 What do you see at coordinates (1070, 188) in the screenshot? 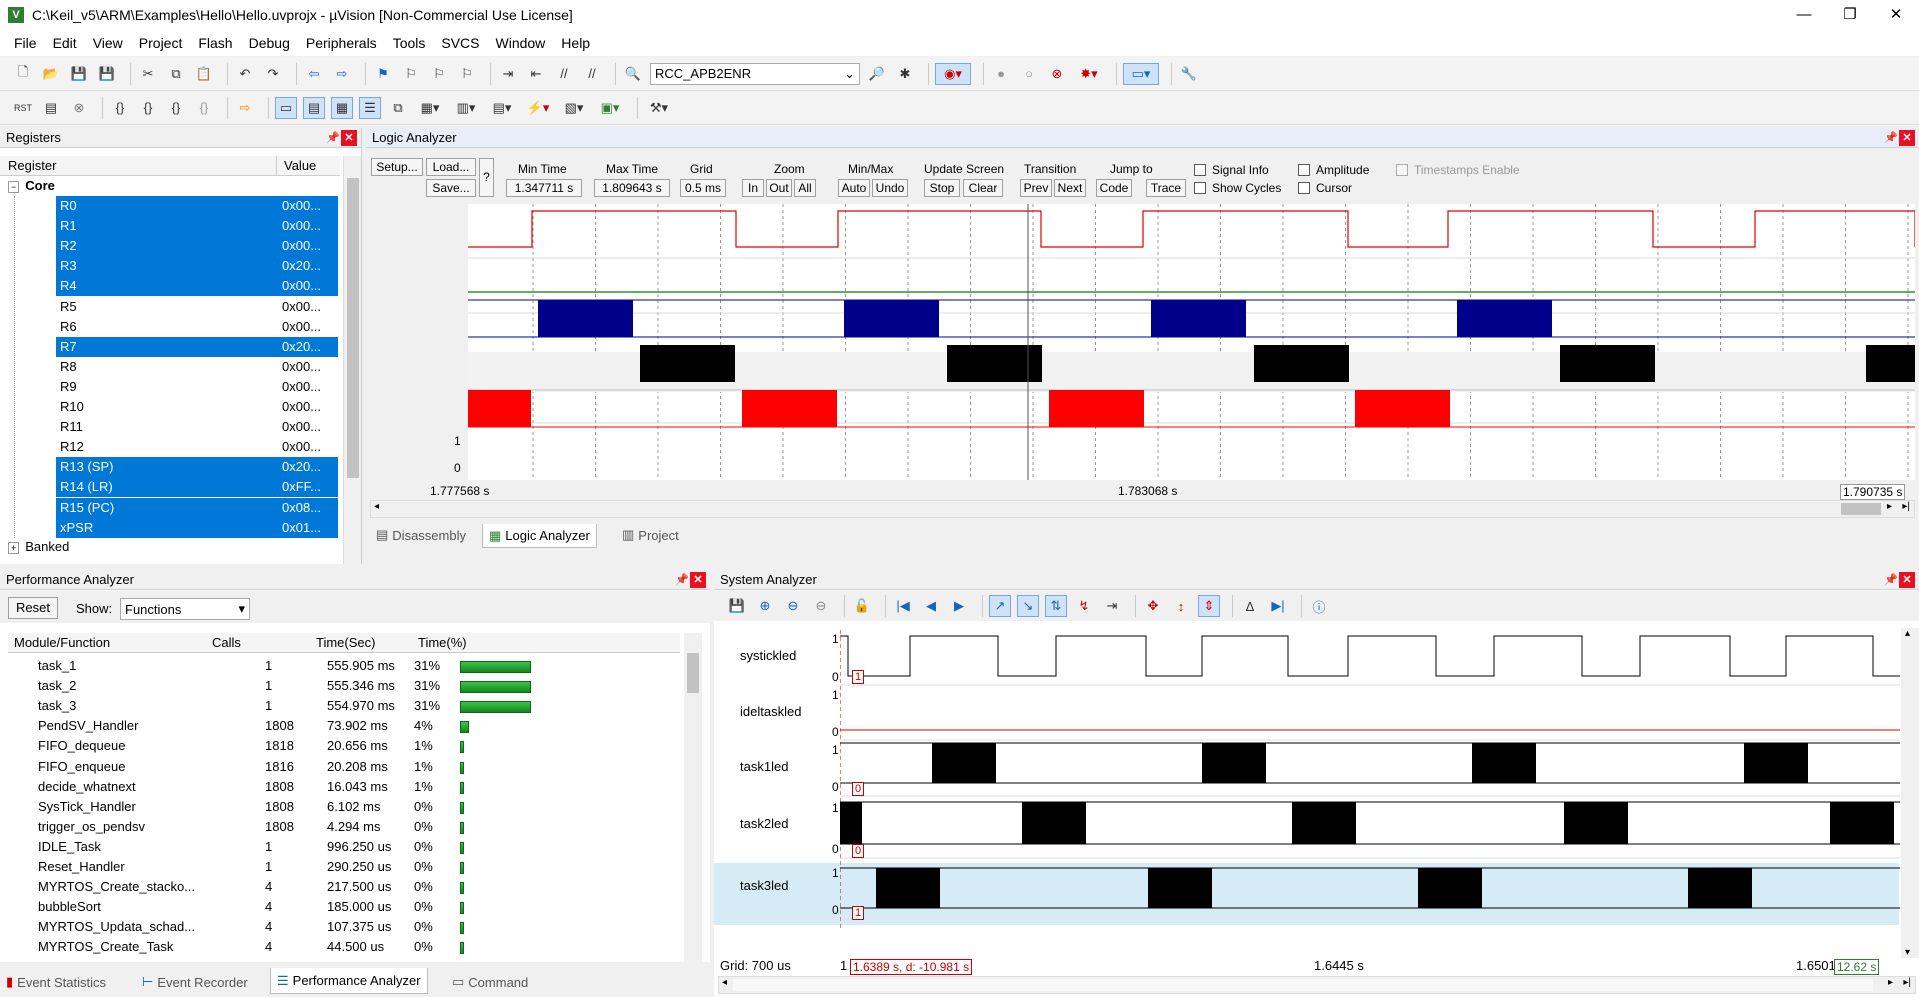
I see `next-button: Next` at bounding box center [1070, 188].